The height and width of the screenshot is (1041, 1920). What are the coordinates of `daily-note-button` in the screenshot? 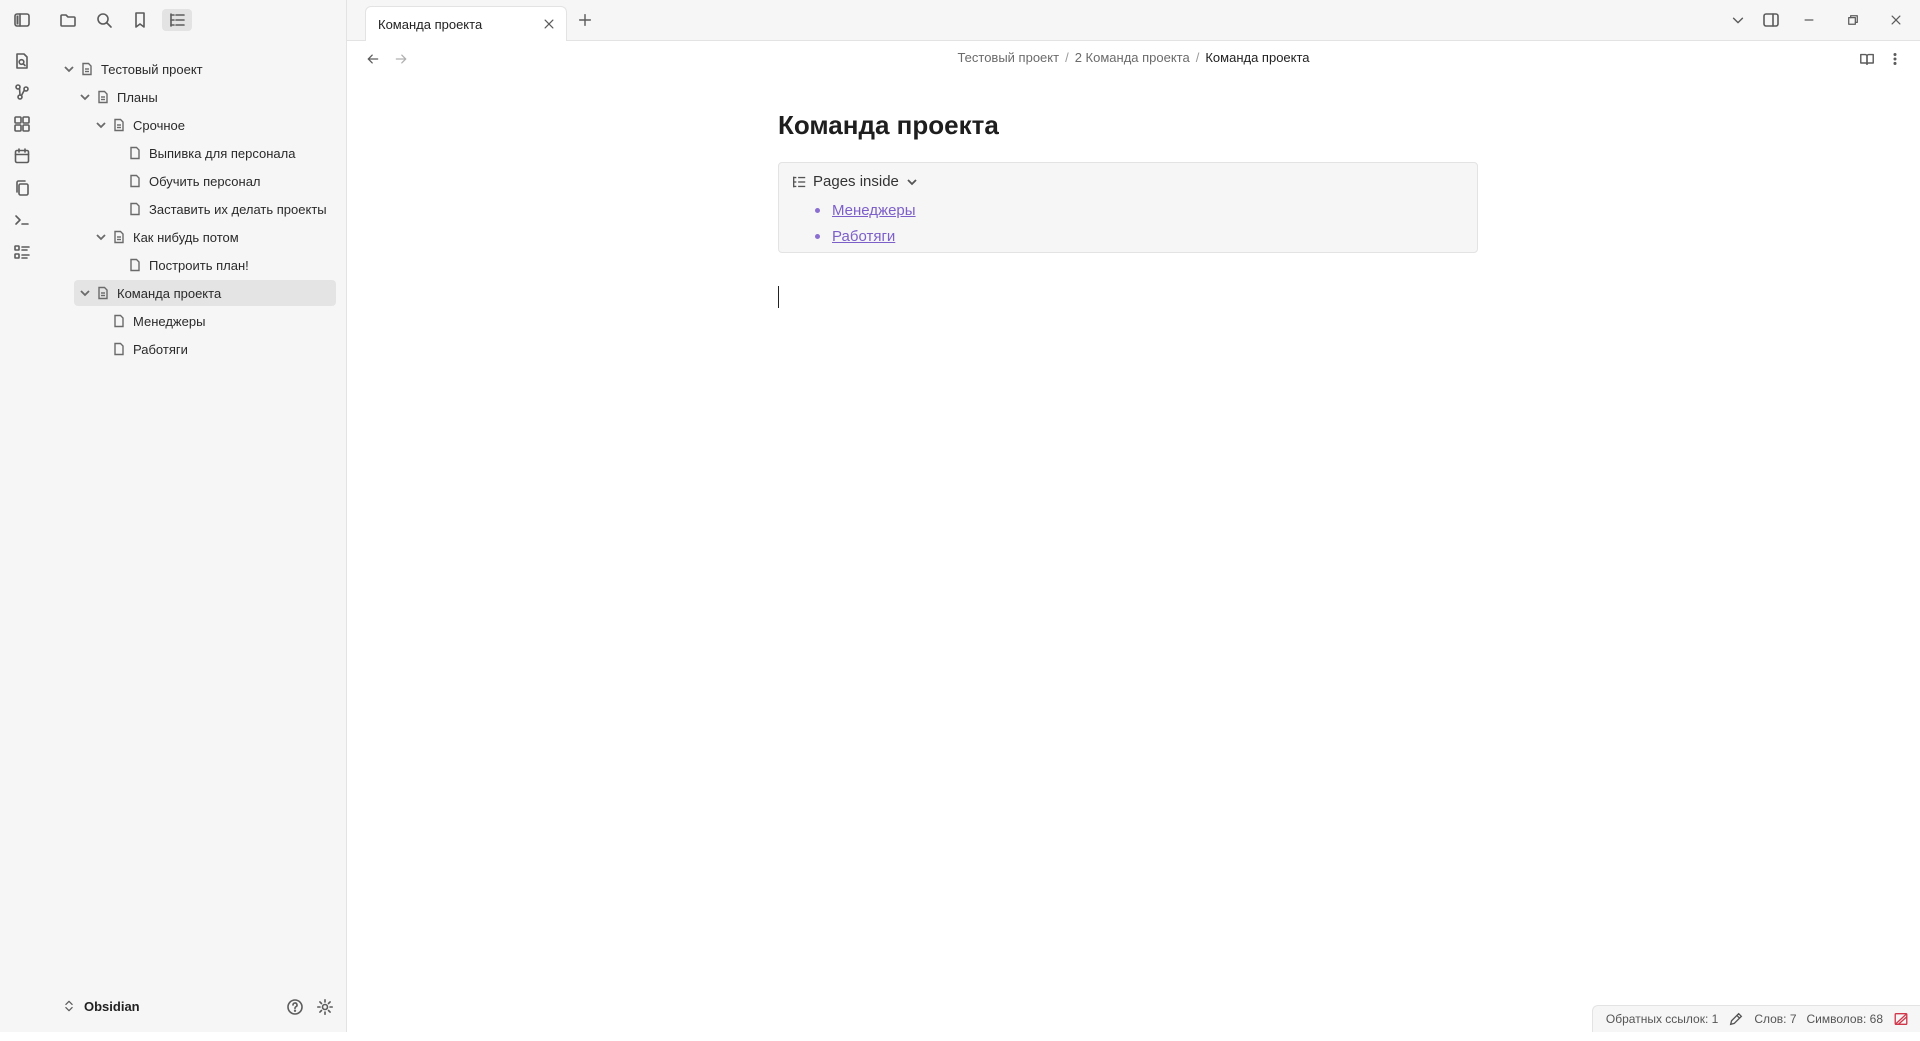 It's located at (22, 156).